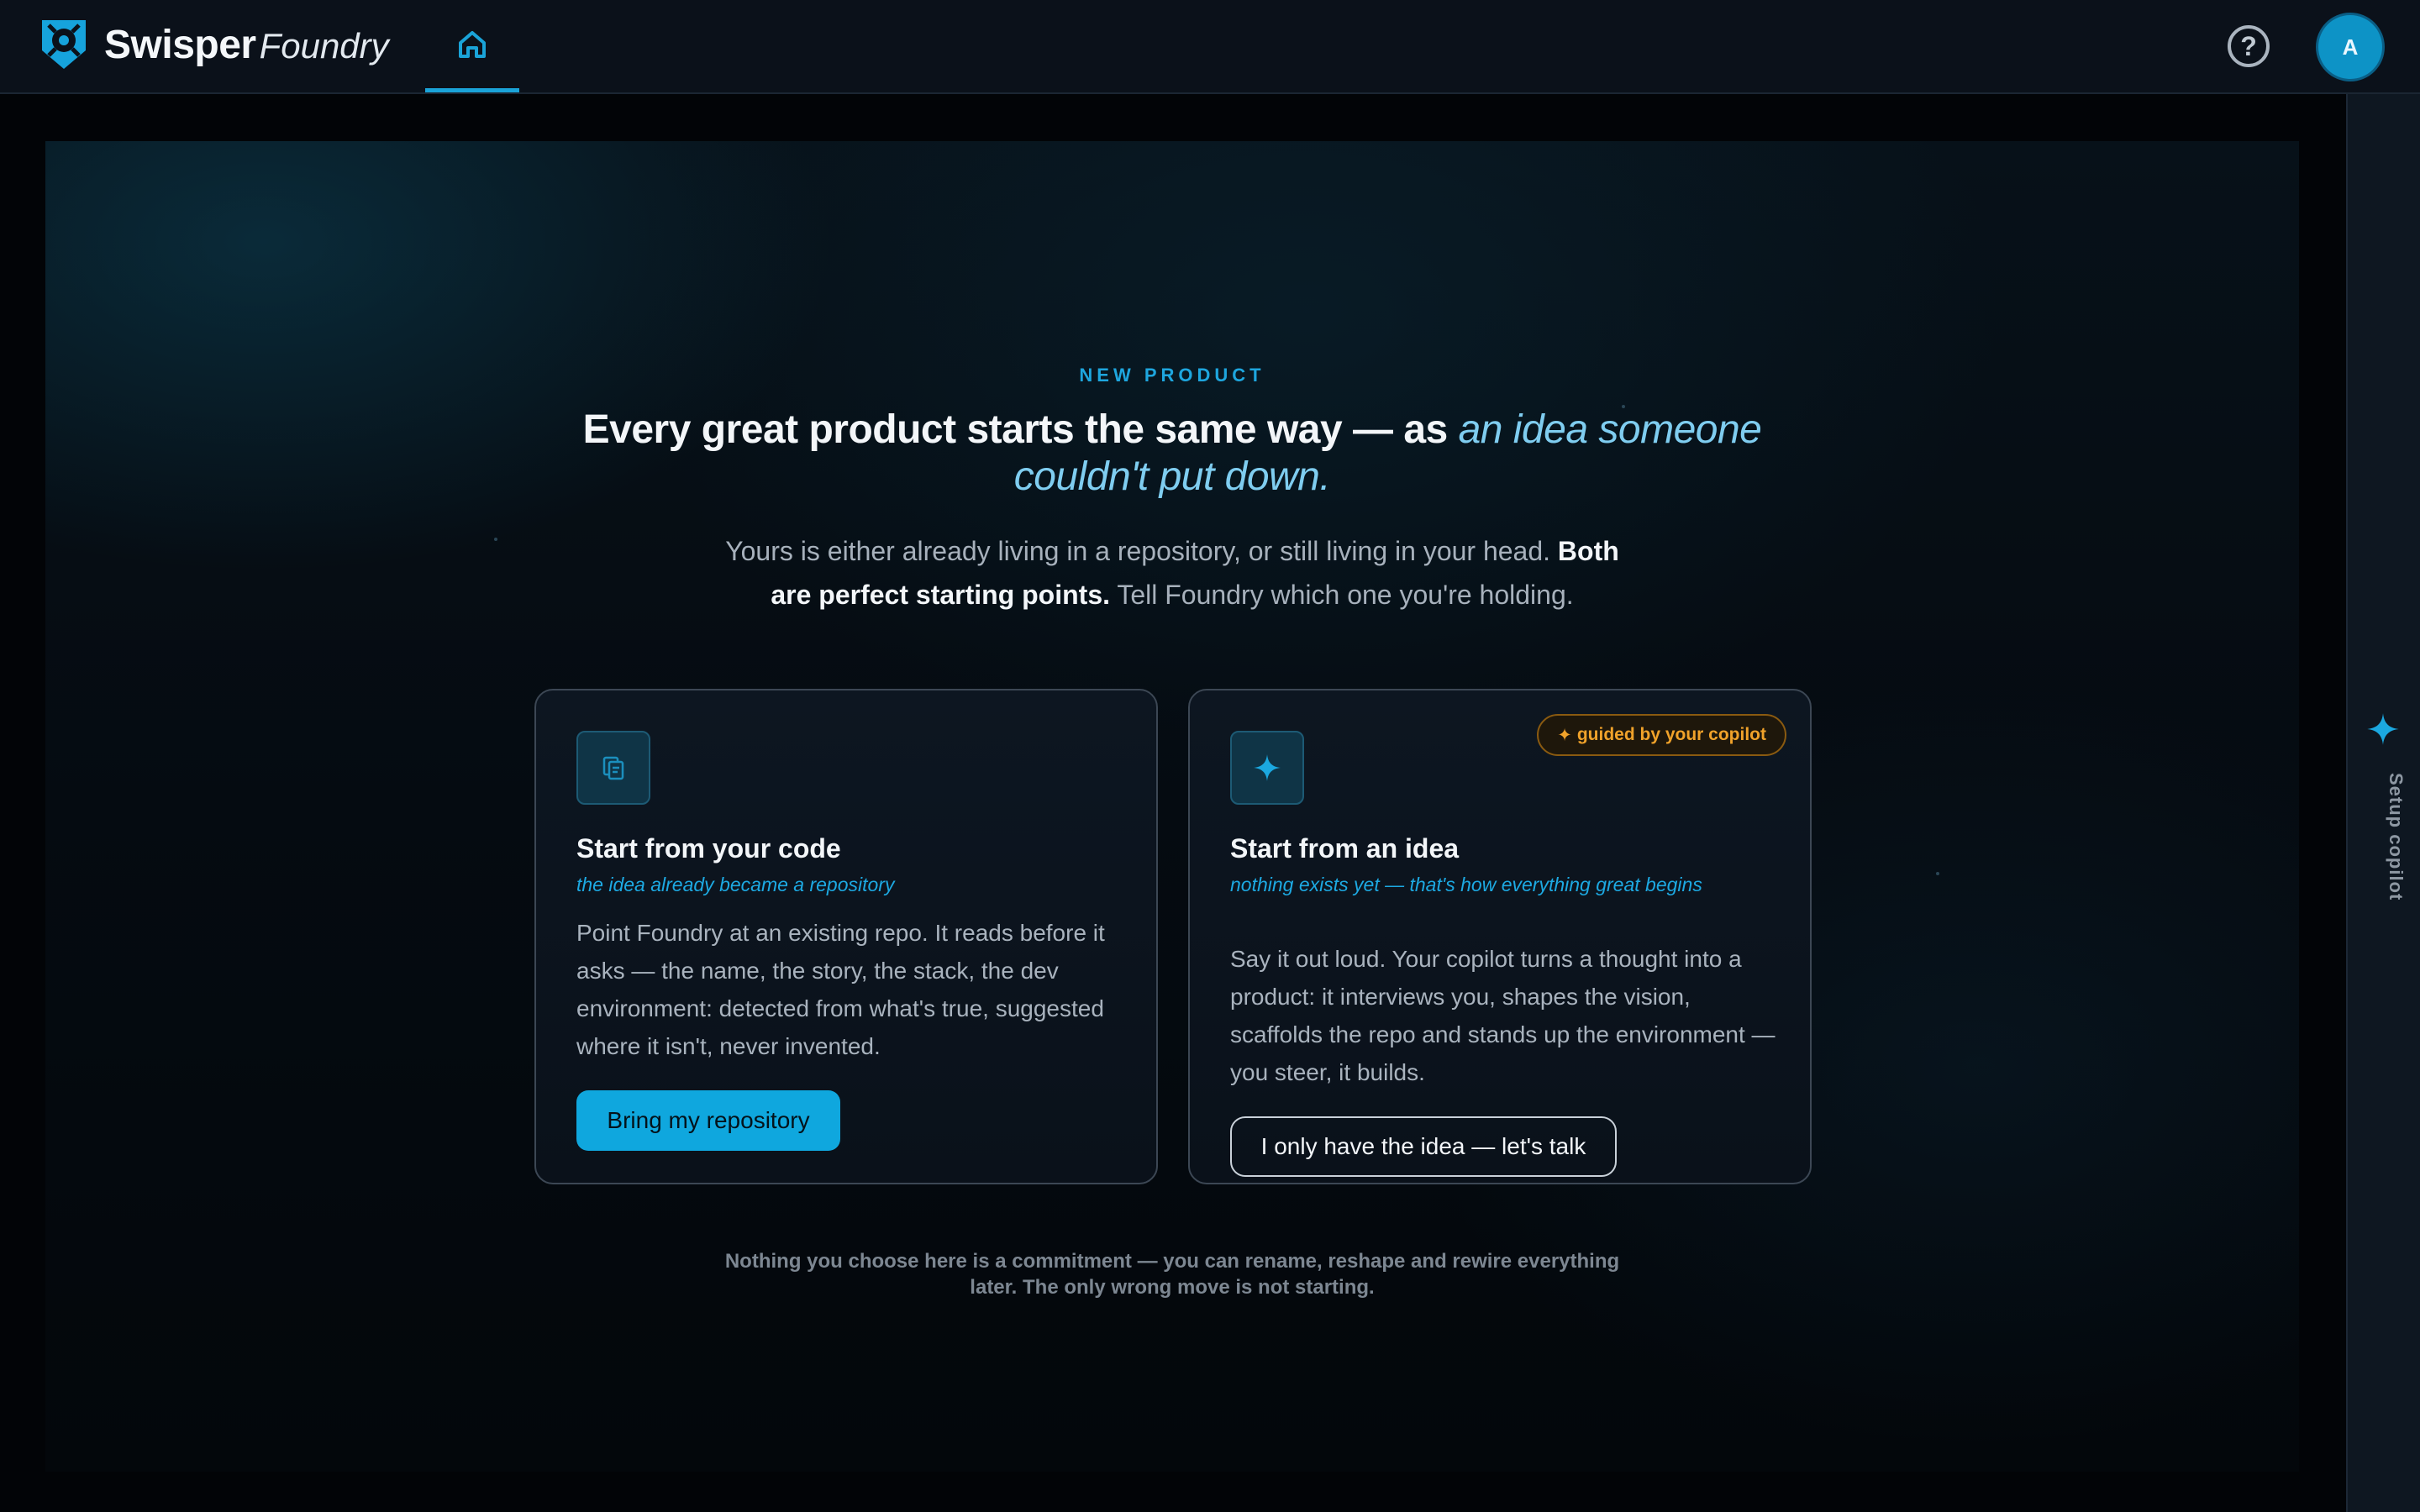 Image resolution: width=2420 pixels, height=1512 pixels. Describe the element at coordinates (2383, 803) in the screenshot. I see `setup-copilot-rail: Setup copilot` at that location.